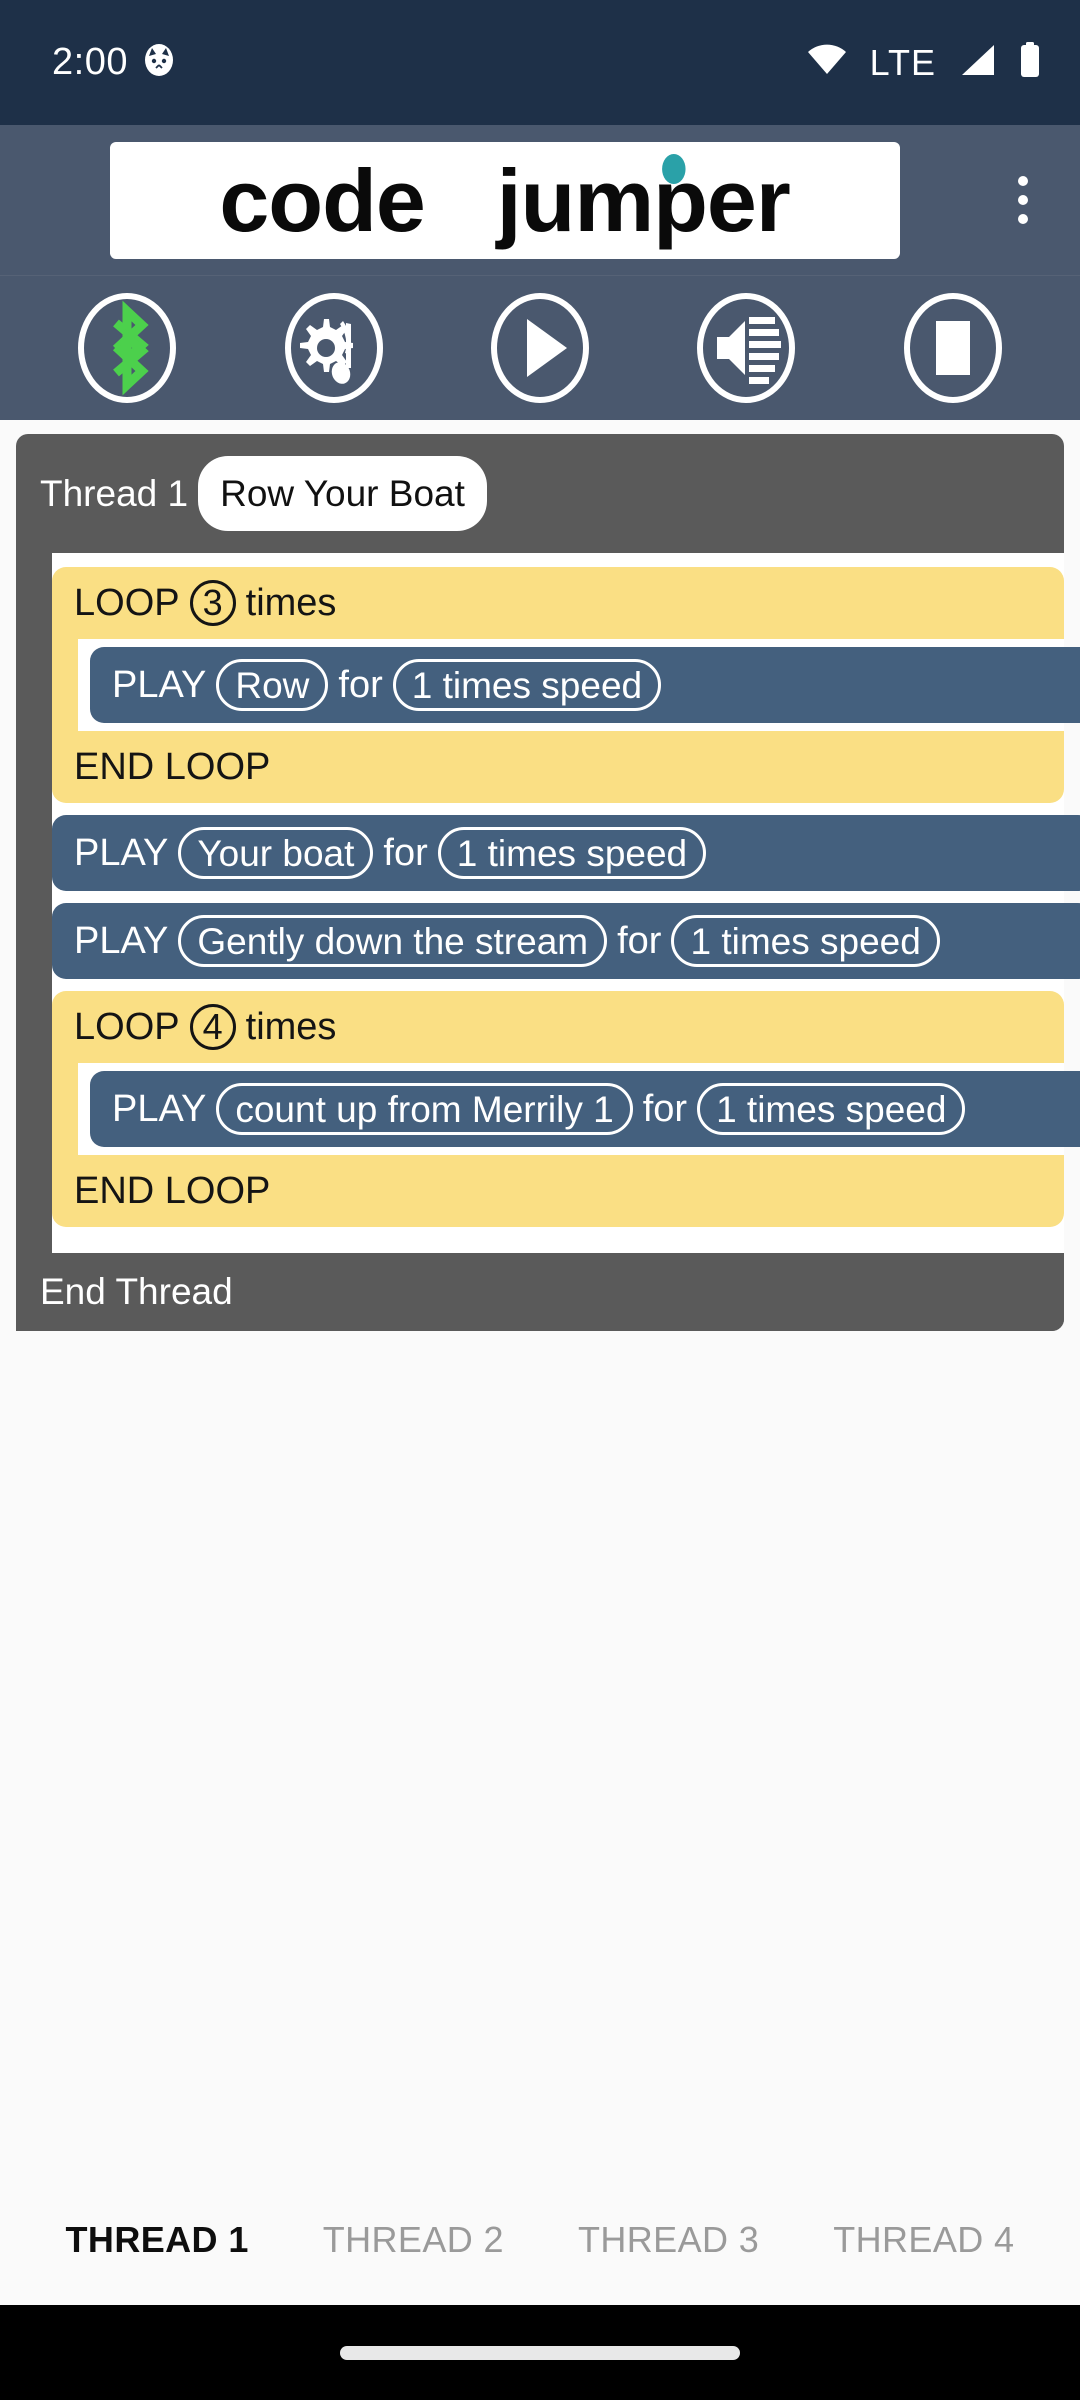  What do you see at coordinates (558, 603) in the screenshot?
I see `loop-header-row: LOOP 3 times` at bounding box center [558, 603].